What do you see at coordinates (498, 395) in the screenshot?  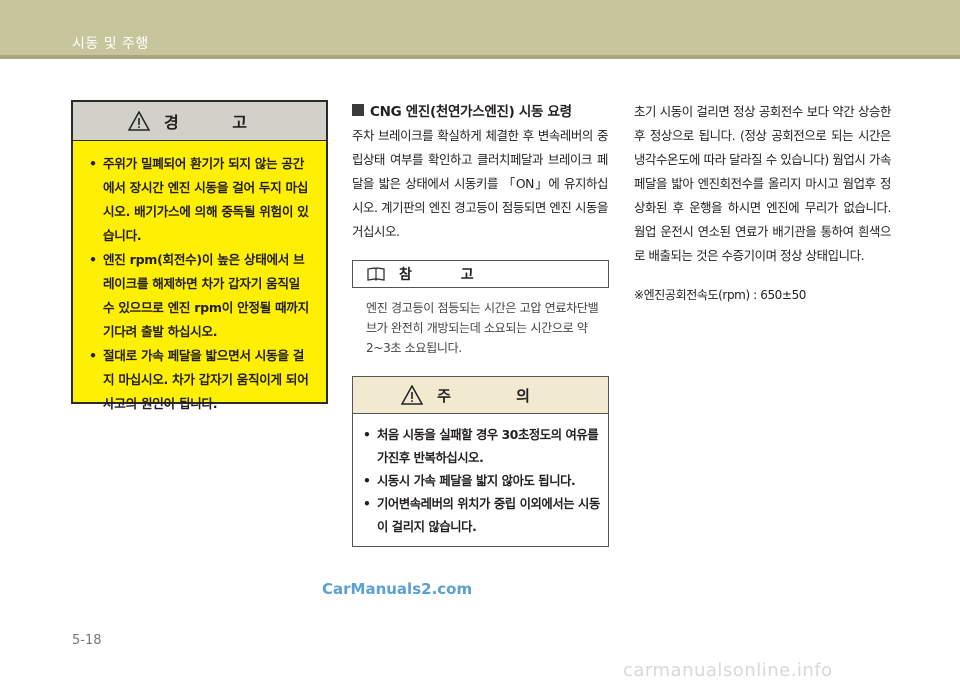 I see `caution-title: 주 의` at bounding box center [498, 395].